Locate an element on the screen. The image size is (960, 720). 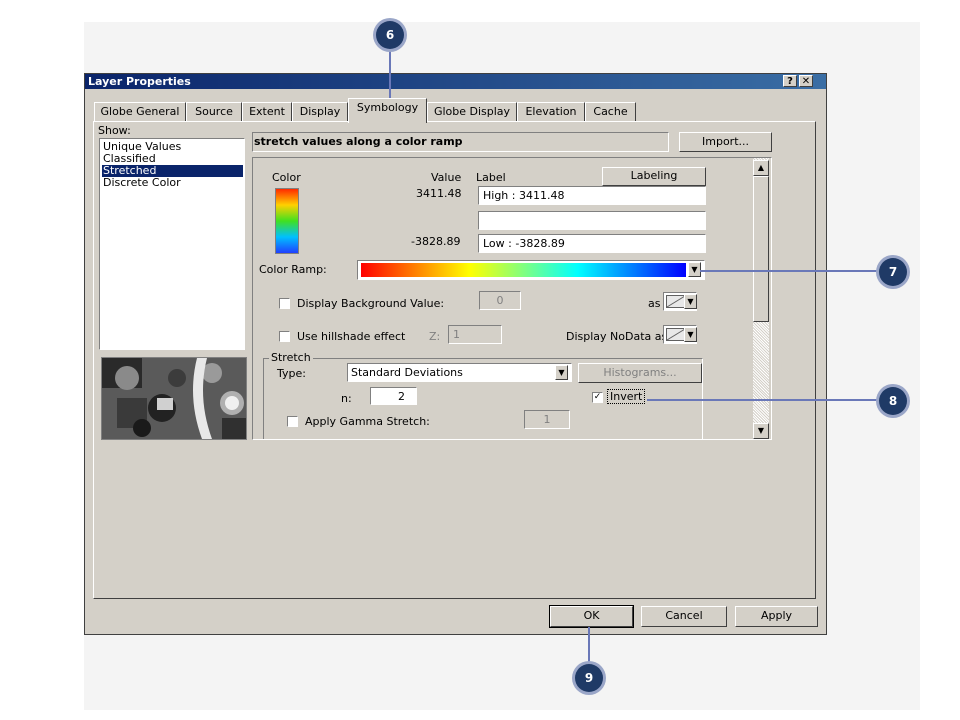
tab-elevation: Elevation is located at coordinates (551, 112).